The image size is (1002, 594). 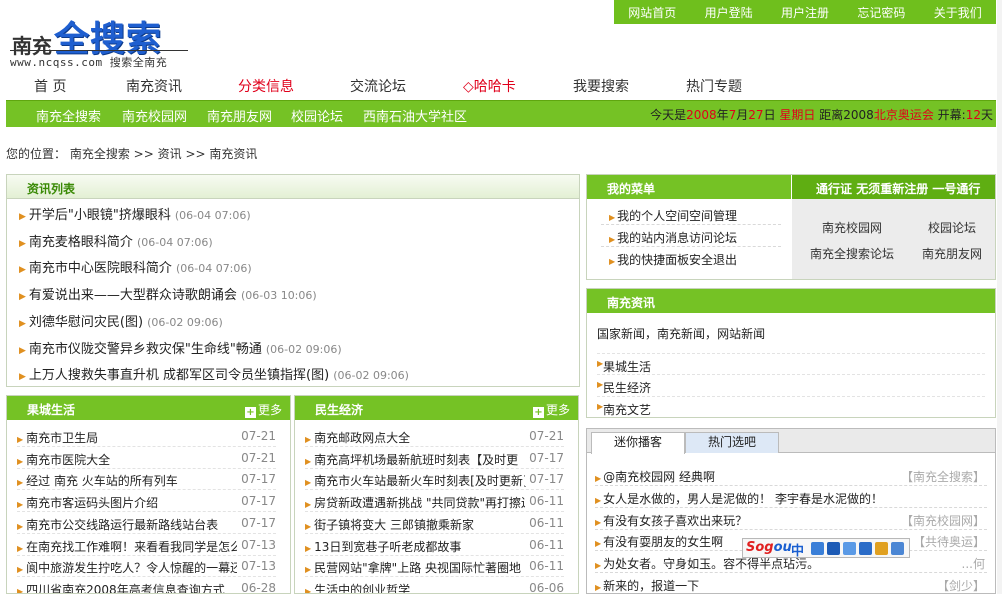 I want to click on list-item-link: 13日到宽巷子听老成都故事, so click(x=387, y=547).